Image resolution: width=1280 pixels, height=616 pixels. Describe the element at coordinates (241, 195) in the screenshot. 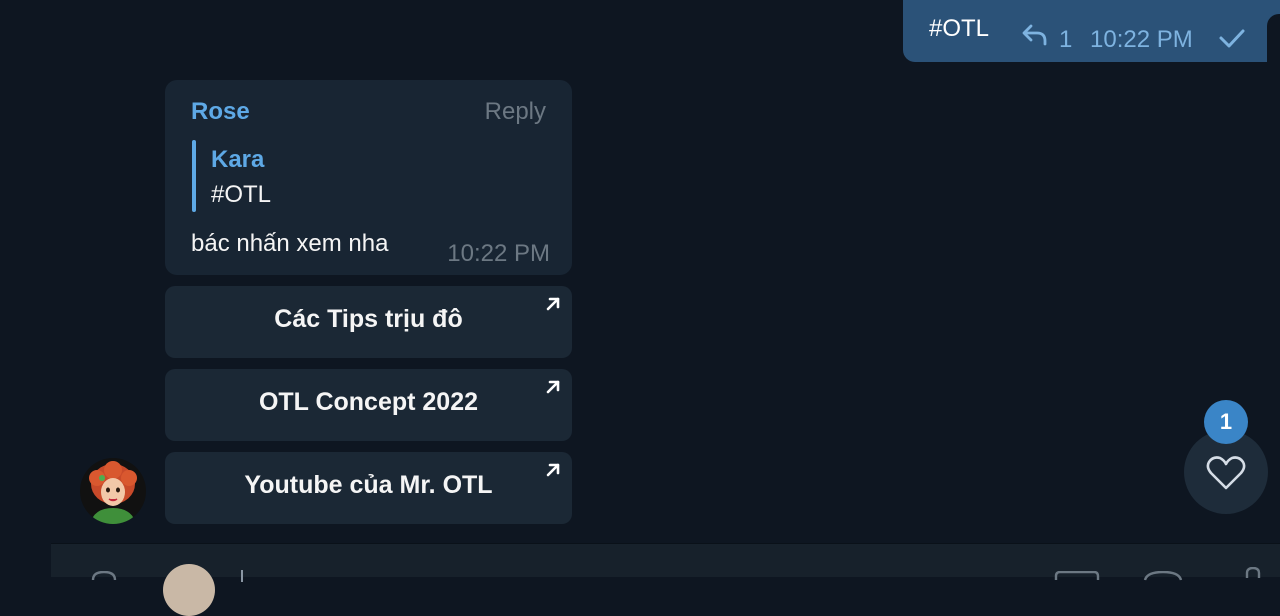

I see `quoted-text: #OTL` at that location.